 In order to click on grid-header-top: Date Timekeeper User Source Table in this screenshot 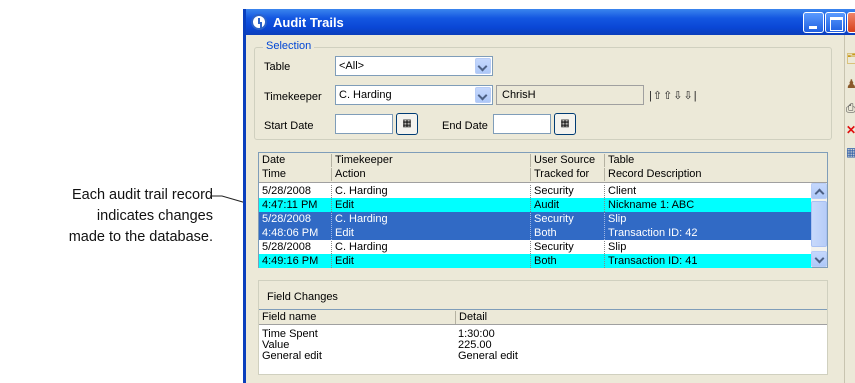, I will do `click(543, 160)`.